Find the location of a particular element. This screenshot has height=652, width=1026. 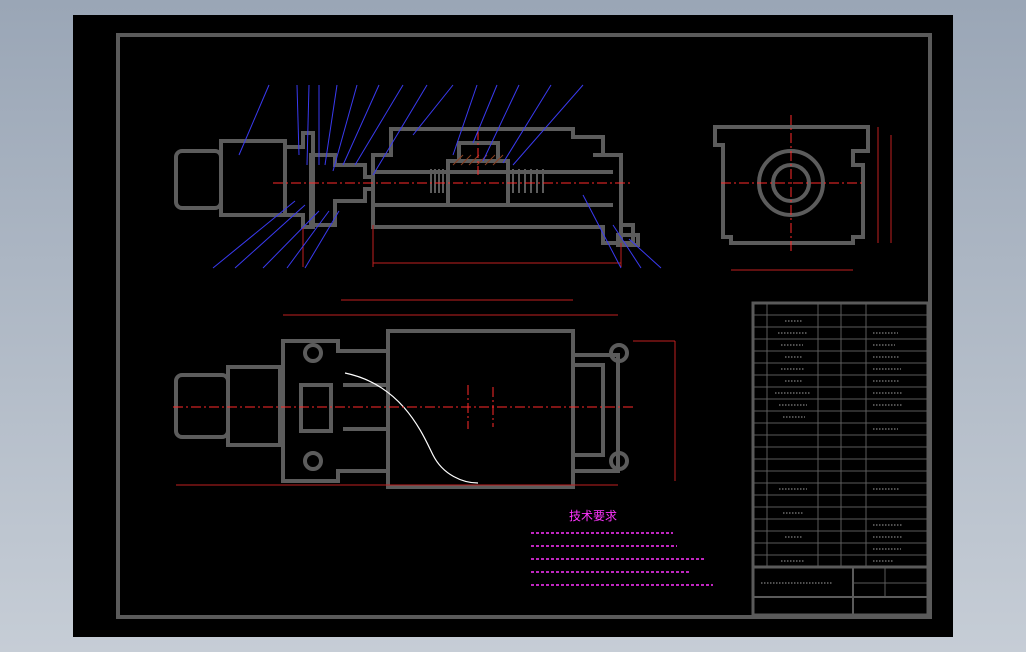

top-centerlines is located at coordinates (403, 407).